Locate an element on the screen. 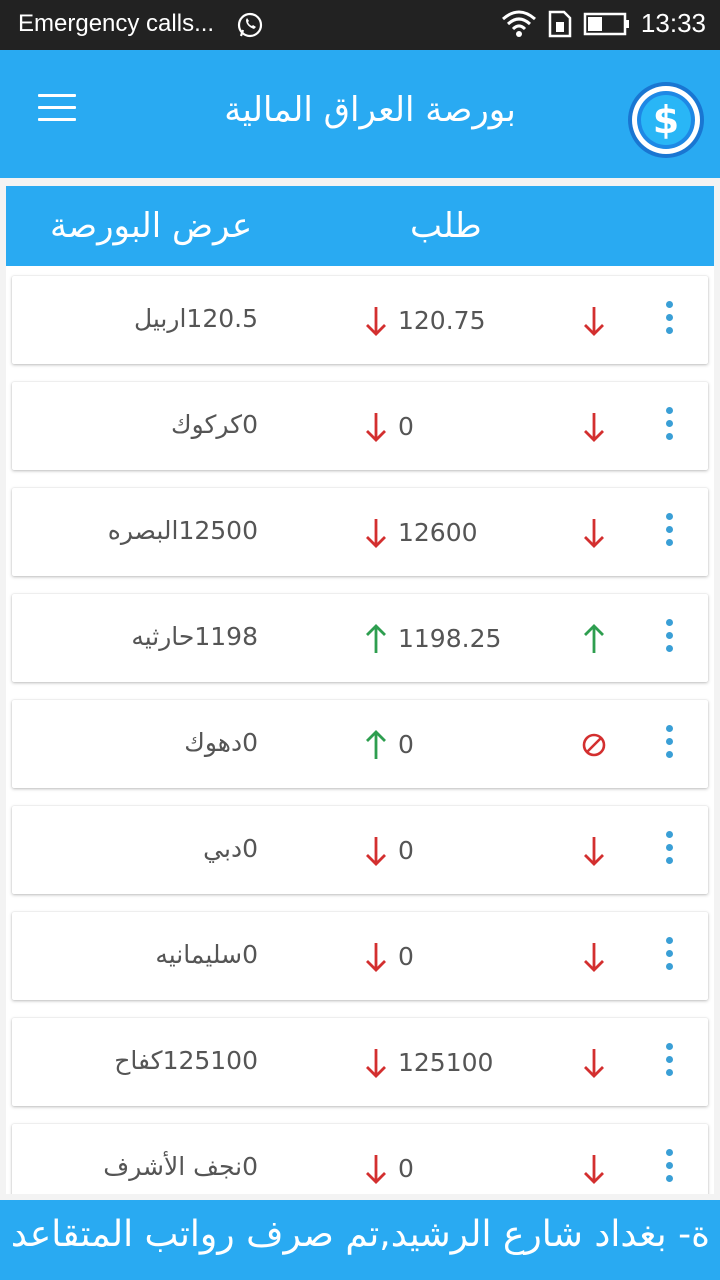  city-offer-label: 12500البصره is located at coordinates (182, 530).